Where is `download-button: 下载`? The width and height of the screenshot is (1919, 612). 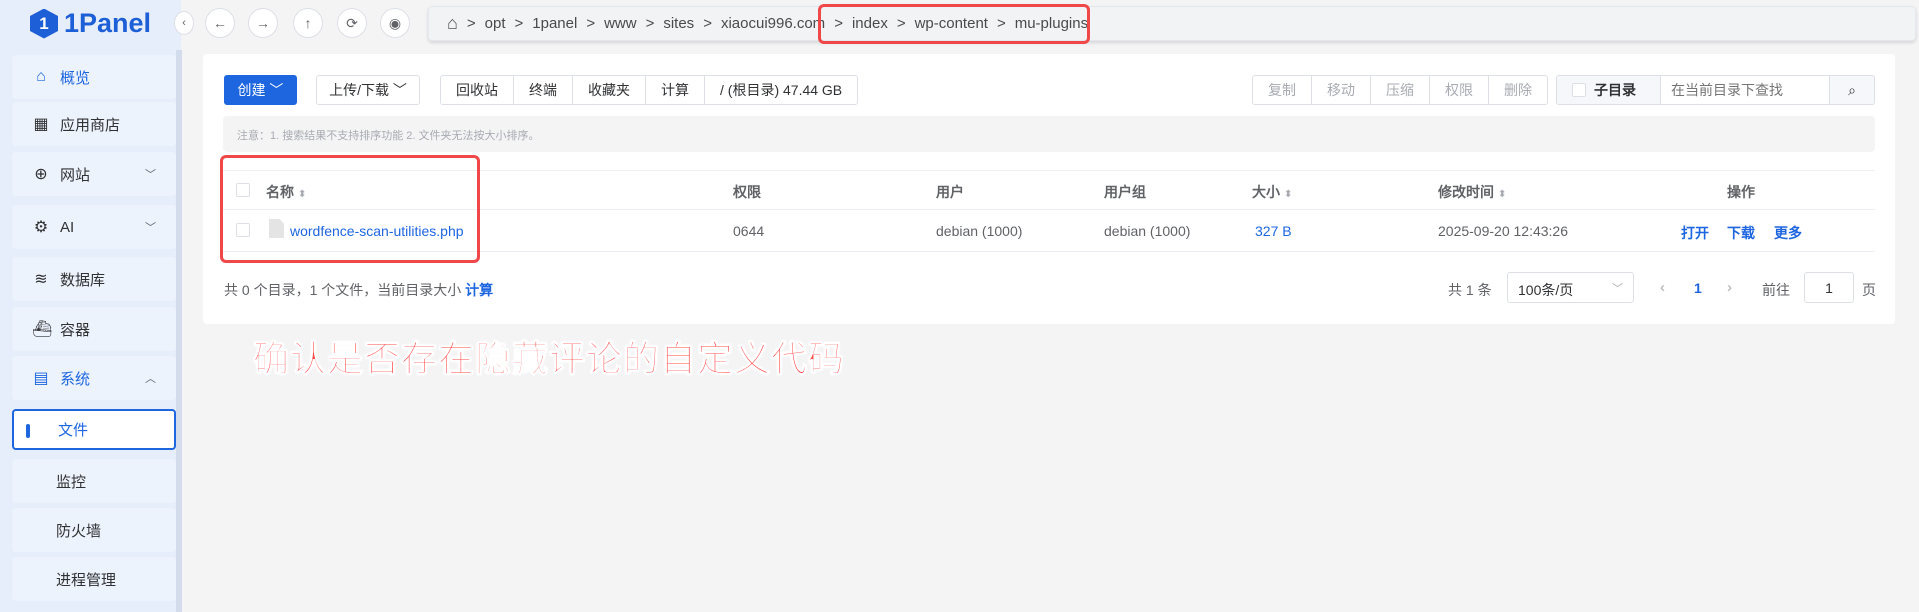
download-button: 下载 is located at coordinates (1741, 233).